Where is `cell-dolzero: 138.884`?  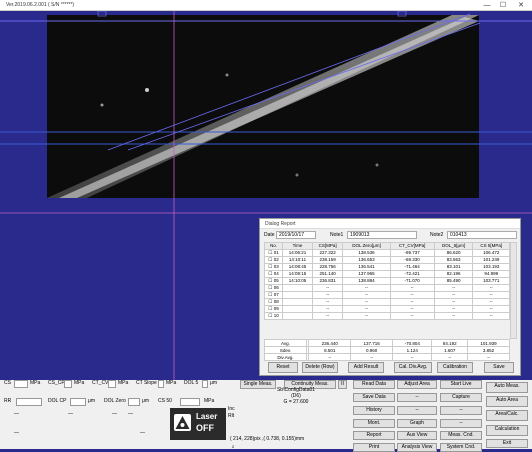 cell-dolzero: 138.884 is located at coordinates (366, 281).